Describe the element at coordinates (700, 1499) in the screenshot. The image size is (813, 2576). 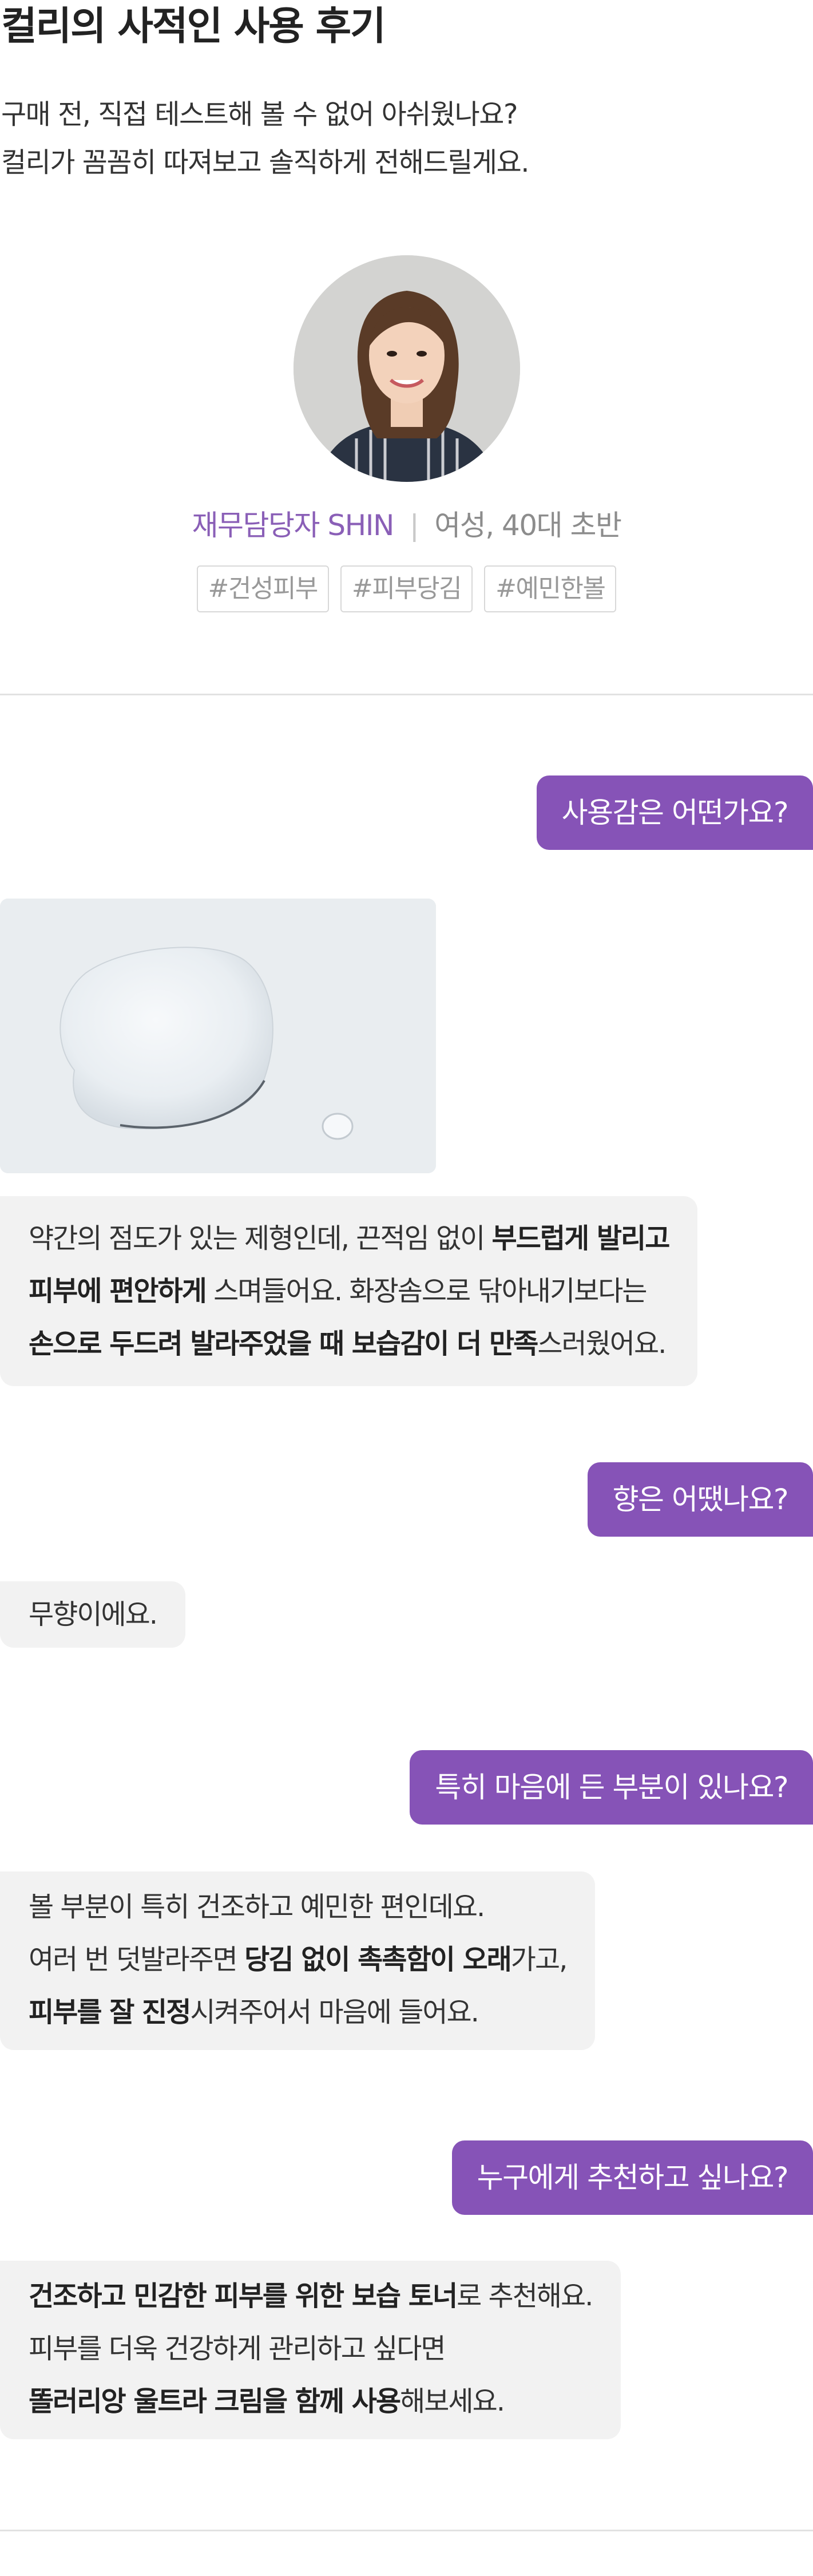
I see `question-bubble: 향은 어땠나요?` at that location.